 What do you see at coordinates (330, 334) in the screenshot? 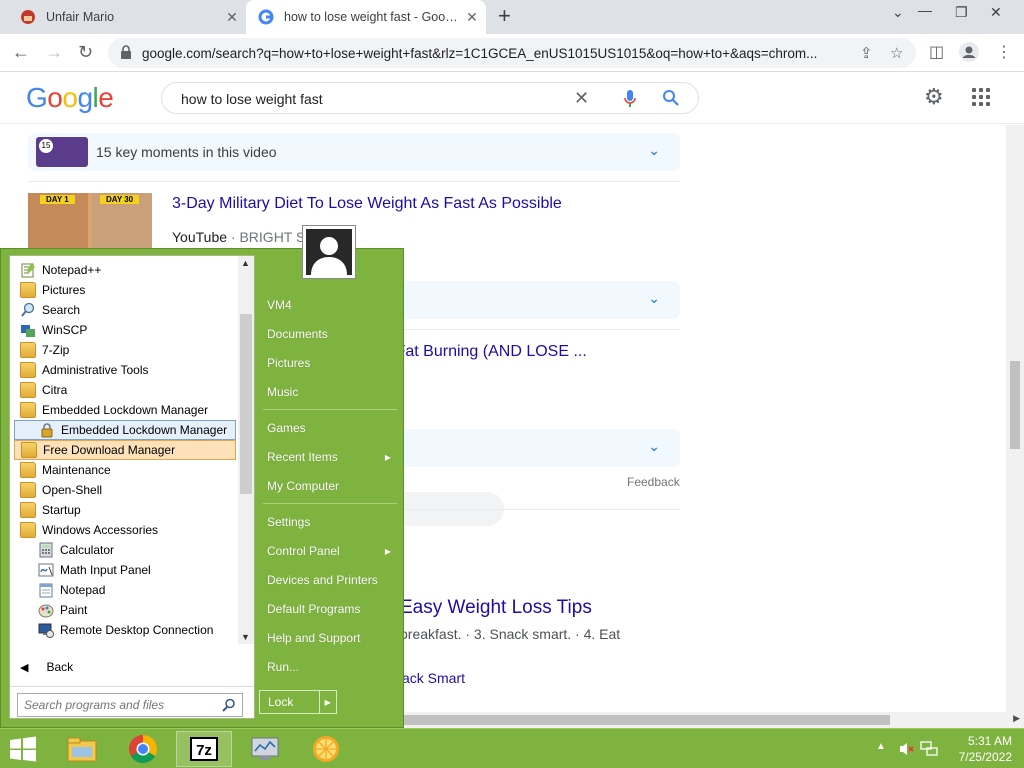
I see `start-item-documents: Documents` at bounding box center [330, 334].